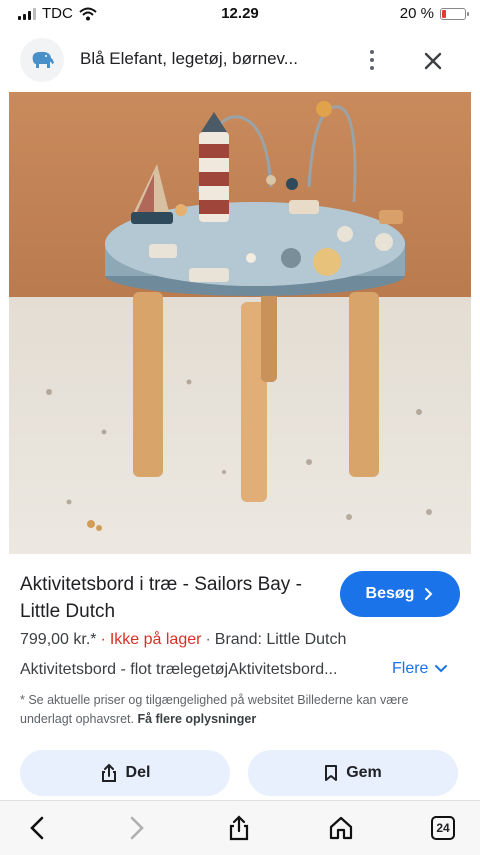 The image size is (480, 855). I want to click on back-icon, so click(37, 828).